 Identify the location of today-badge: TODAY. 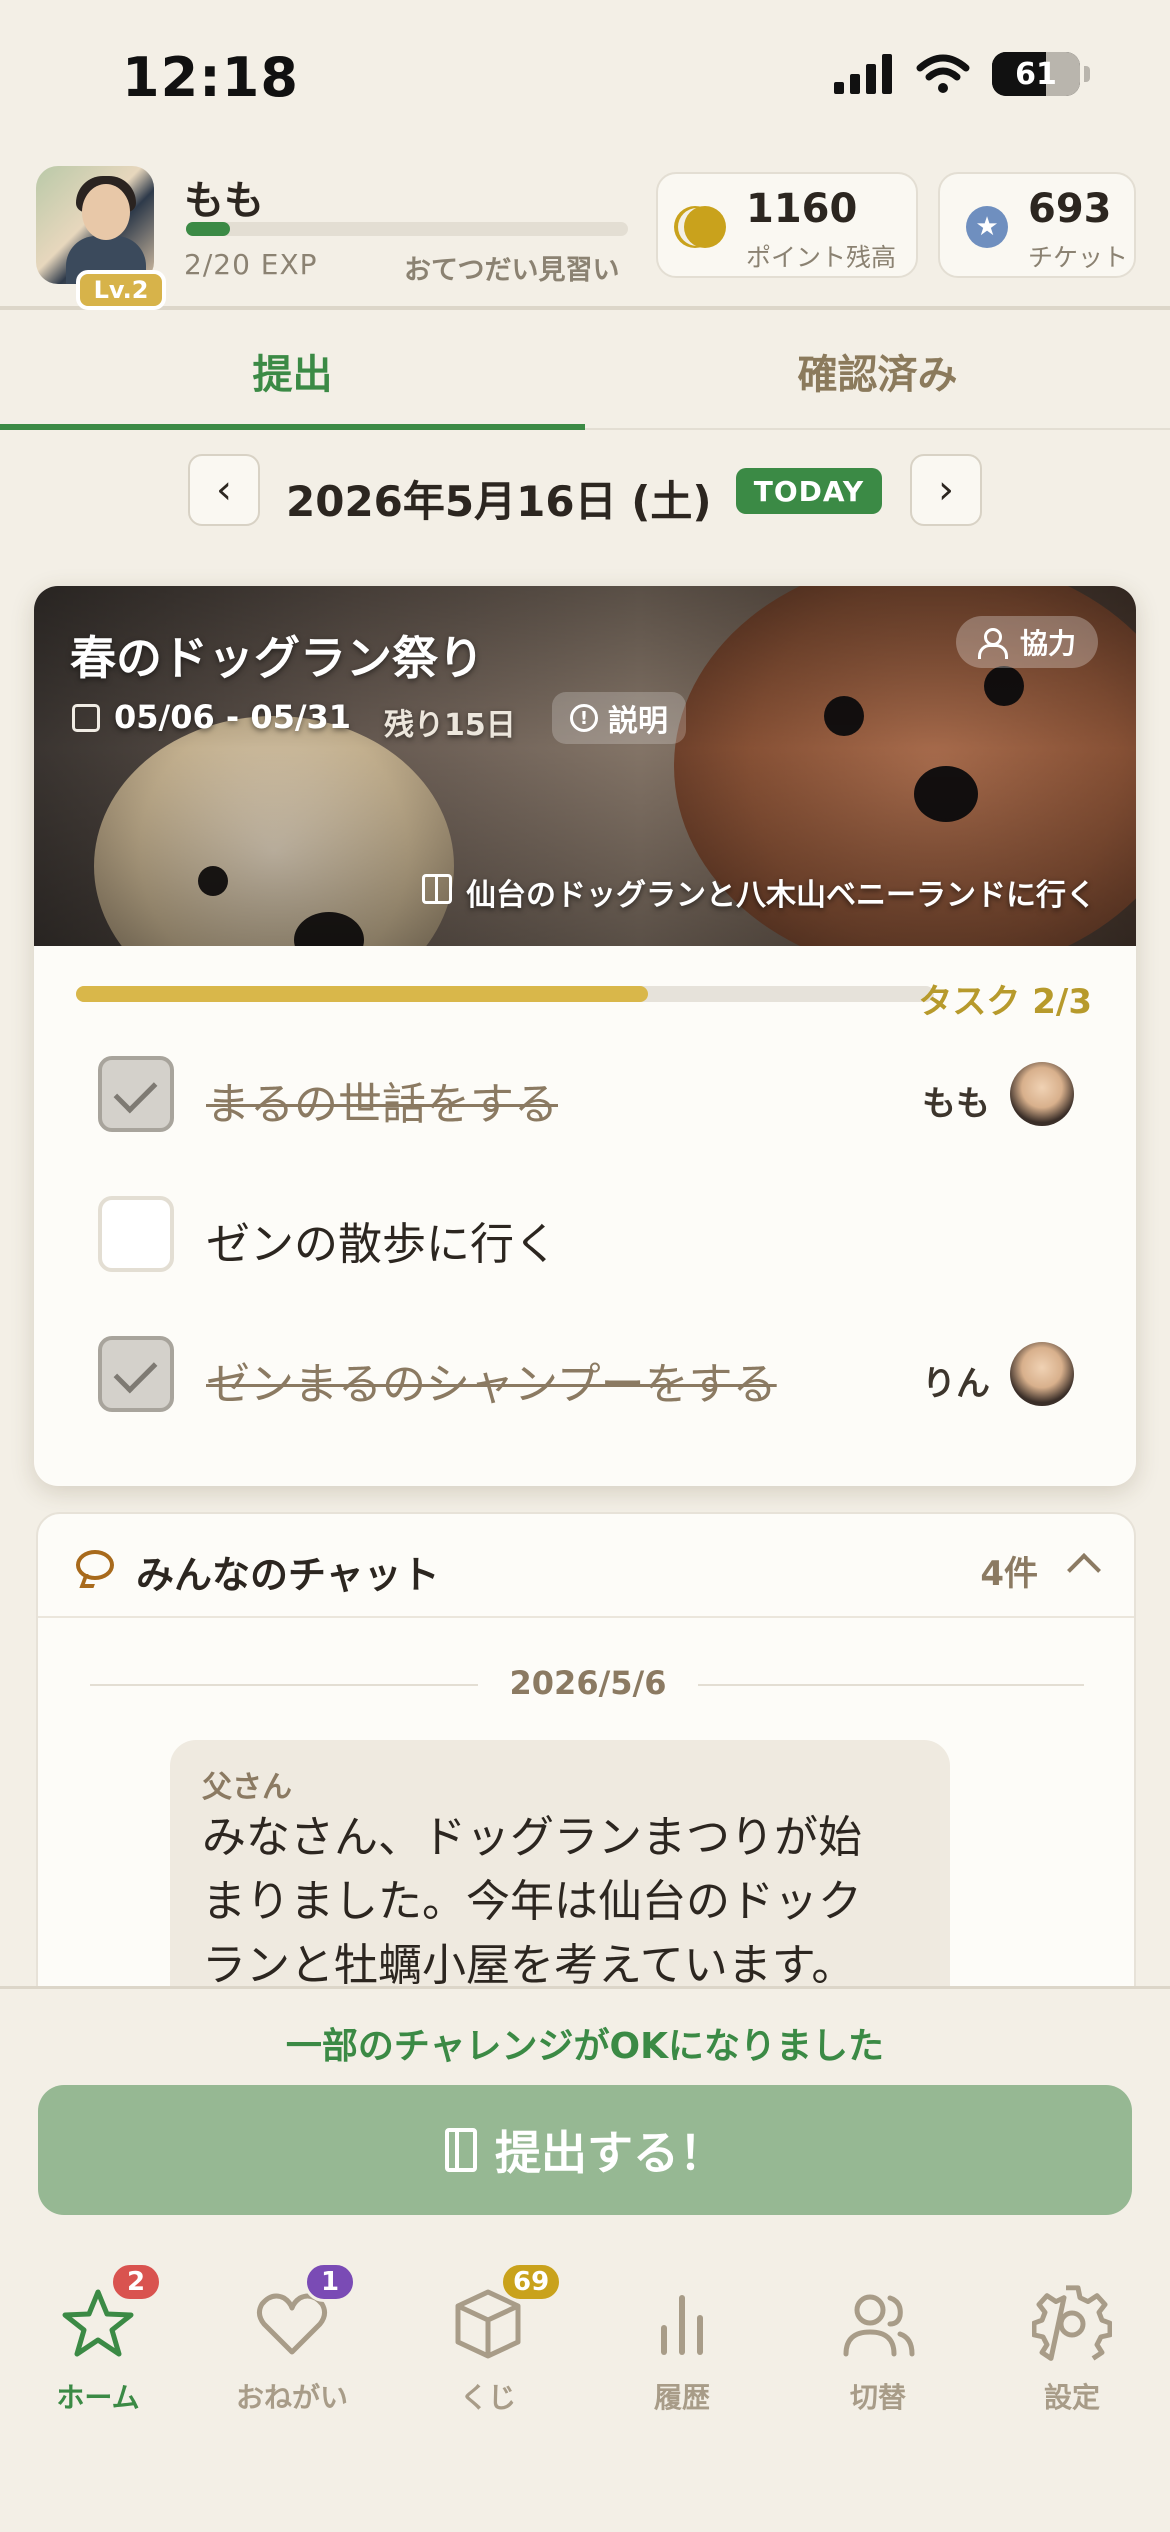
(809, 491).